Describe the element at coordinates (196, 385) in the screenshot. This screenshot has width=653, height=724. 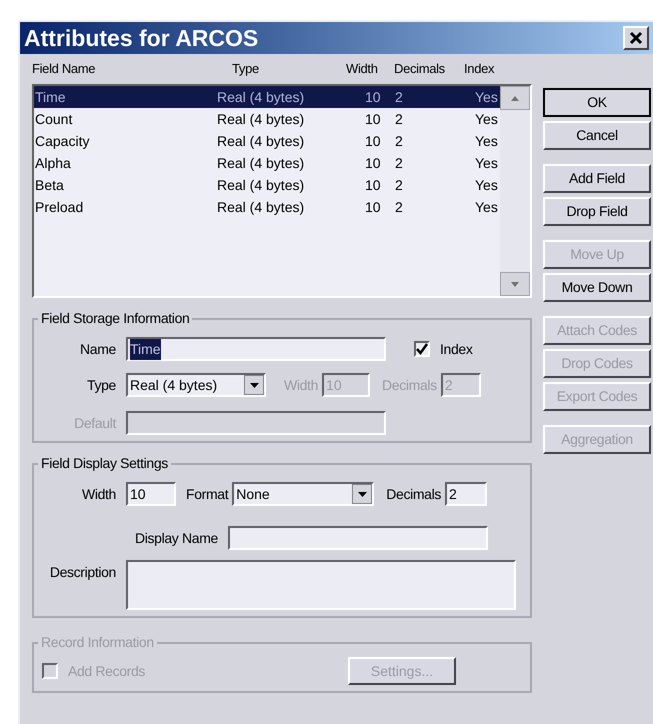
I see `dropdown: Real (4 bytes)` at that location.